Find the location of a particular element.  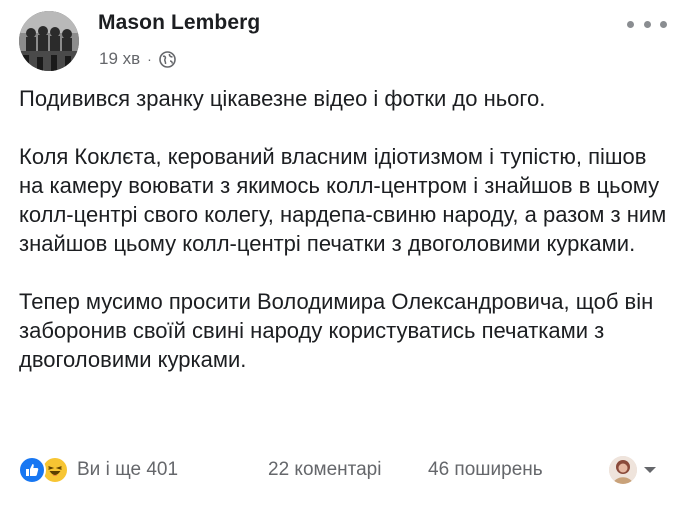

caret-down-icon is located at coordinates (650, 470).